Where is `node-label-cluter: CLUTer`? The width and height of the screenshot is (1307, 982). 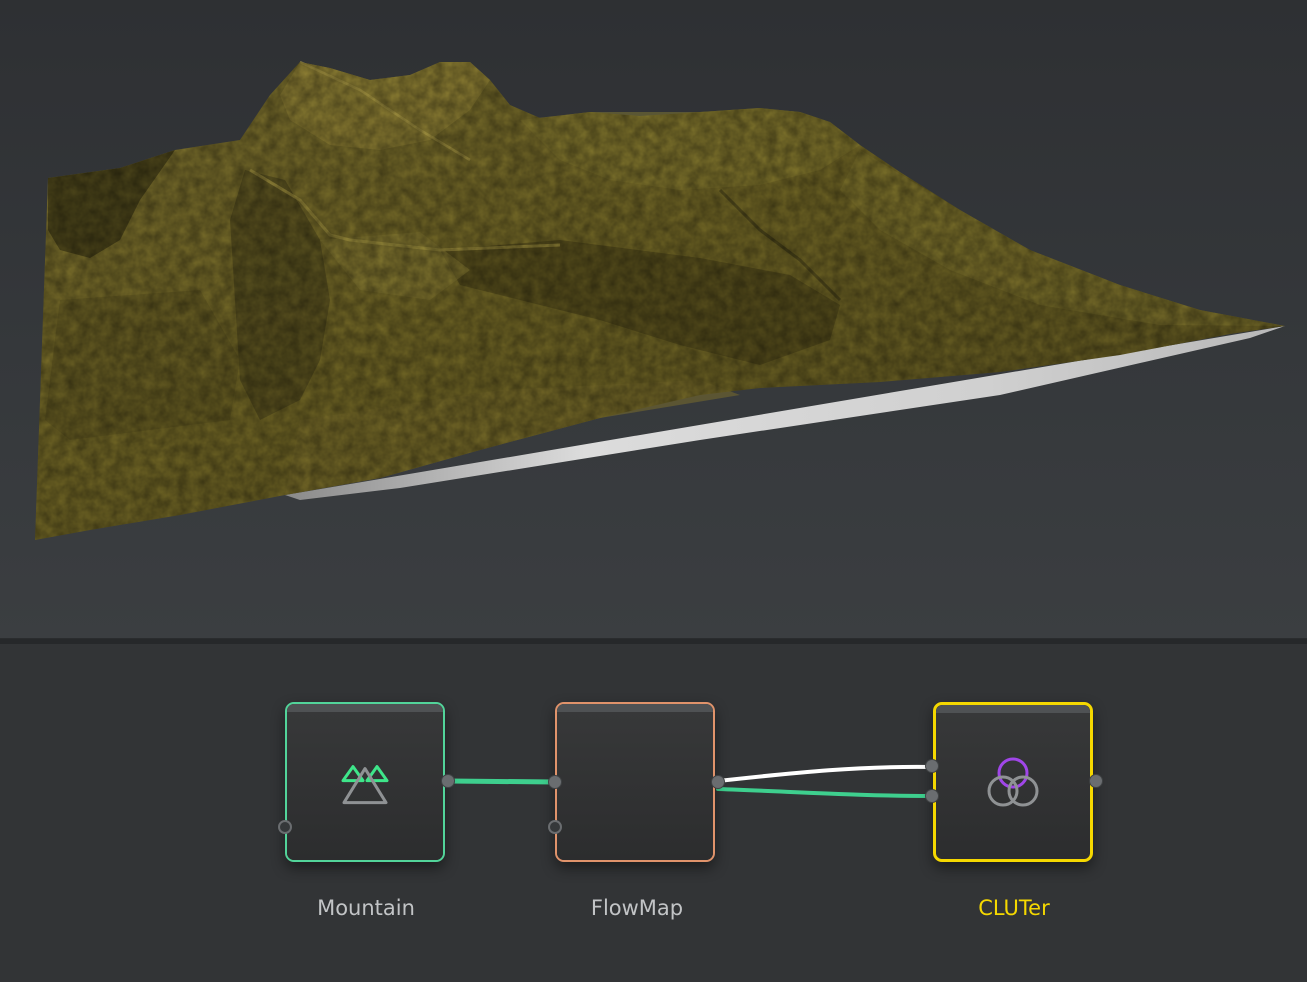
node-label-cluter: CLUTer is located at coordinates (1014, 908).